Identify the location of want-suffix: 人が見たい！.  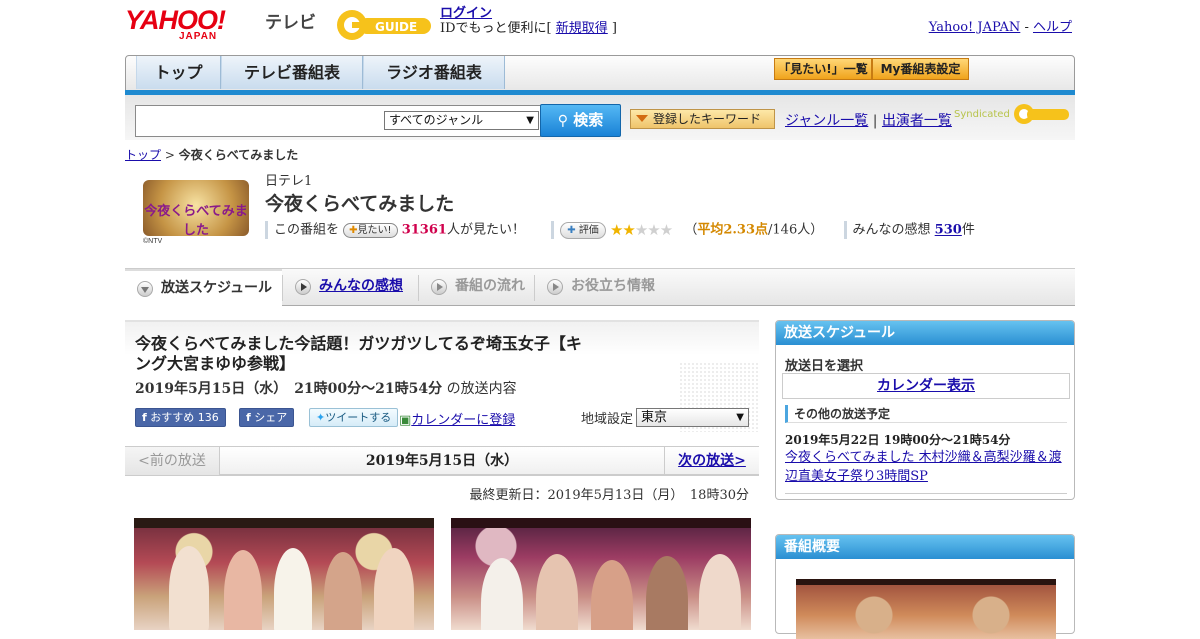
(485, 230).